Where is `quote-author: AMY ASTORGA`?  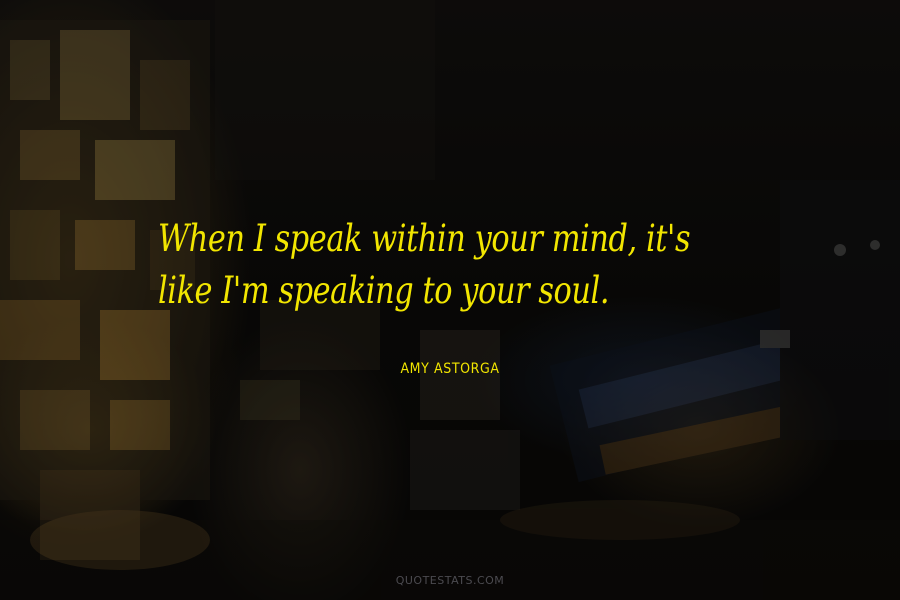 quote-author: AMY ASTORGA is located at coordinates (450, 369).